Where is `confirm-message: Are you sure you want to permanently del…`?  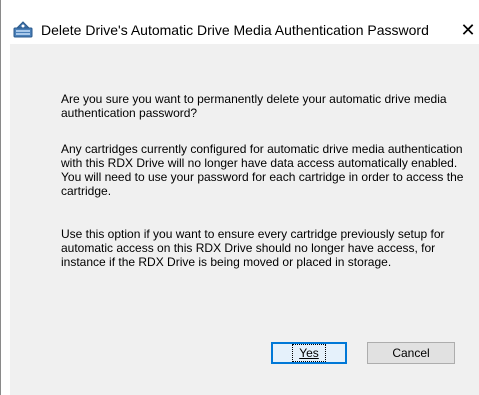
confirm-message: Are you sure you want to permanently del… is located at coordinates (254, 106).